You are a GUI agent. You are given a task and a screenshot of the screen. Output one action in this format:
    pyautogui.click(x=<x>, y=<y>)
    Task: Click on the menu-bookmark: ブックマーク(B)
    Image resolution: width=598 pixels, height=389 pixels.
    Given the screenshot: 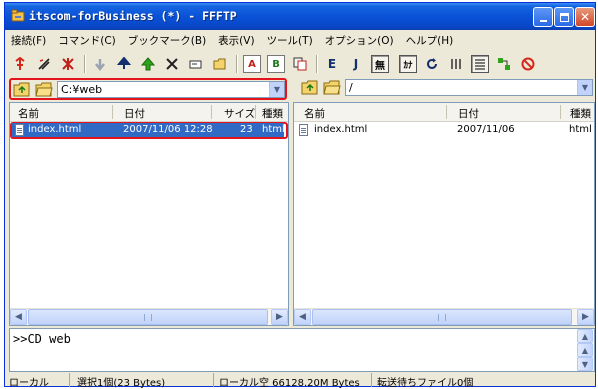 What is the action you would take?
    pyautogui.click(x=167, y=40)
    